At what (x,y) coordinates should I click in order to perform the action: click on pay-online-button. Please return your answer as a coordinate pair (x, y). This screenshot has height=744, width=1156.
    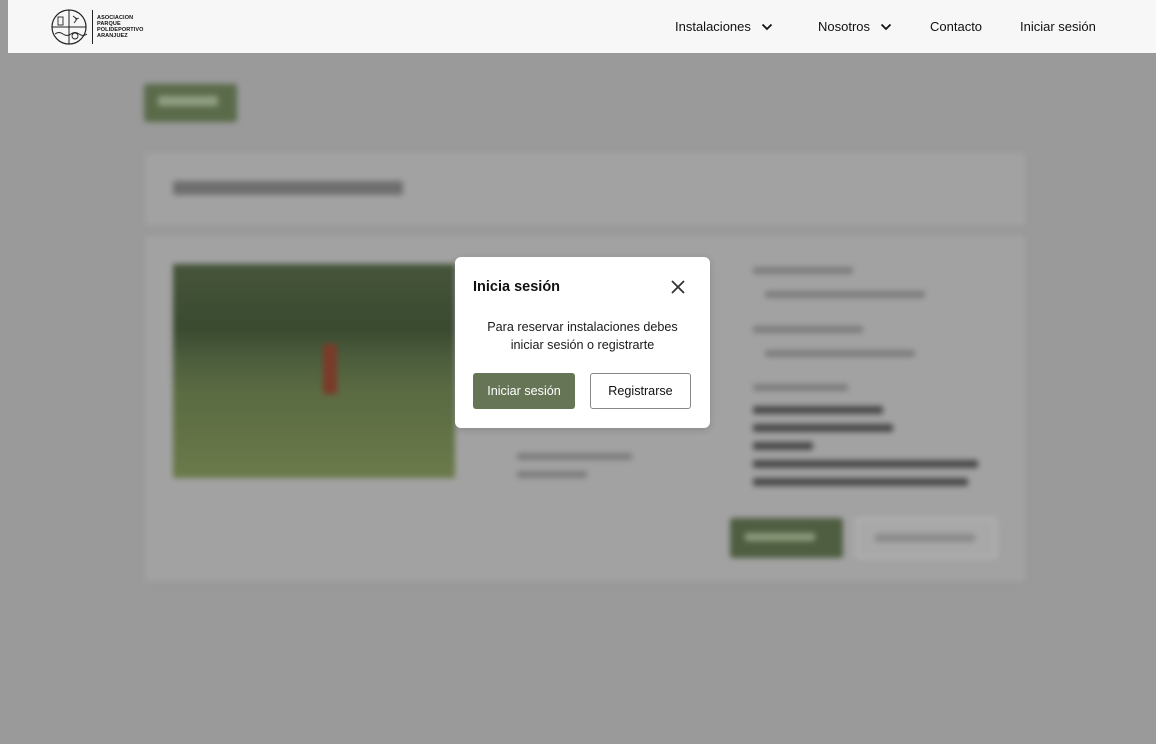
    Looking at the image, I should click on (786, 538).